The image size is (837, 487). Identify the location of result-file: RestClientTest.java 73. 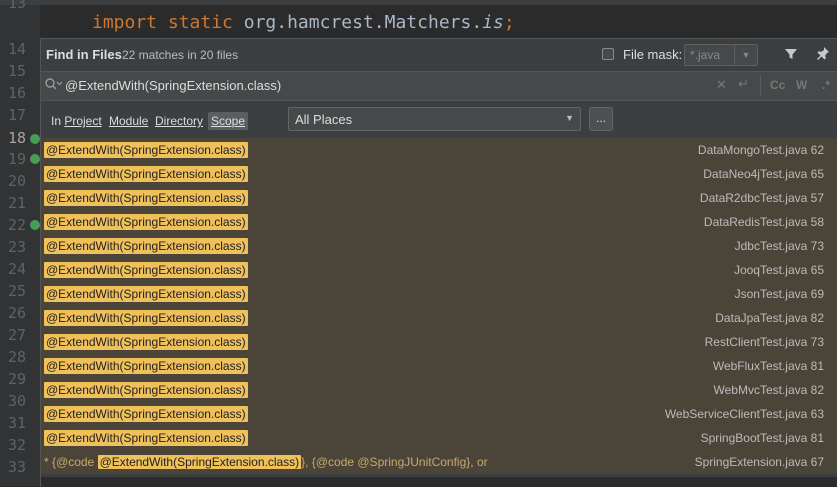
(764, 342).